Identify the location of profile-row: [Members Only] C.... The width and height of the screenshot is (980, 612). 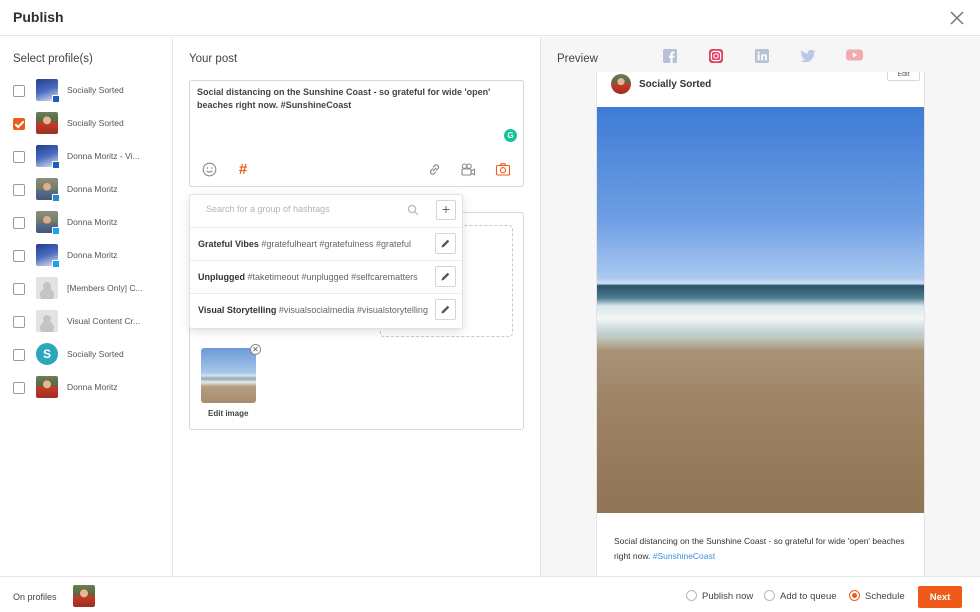
(86, 289).